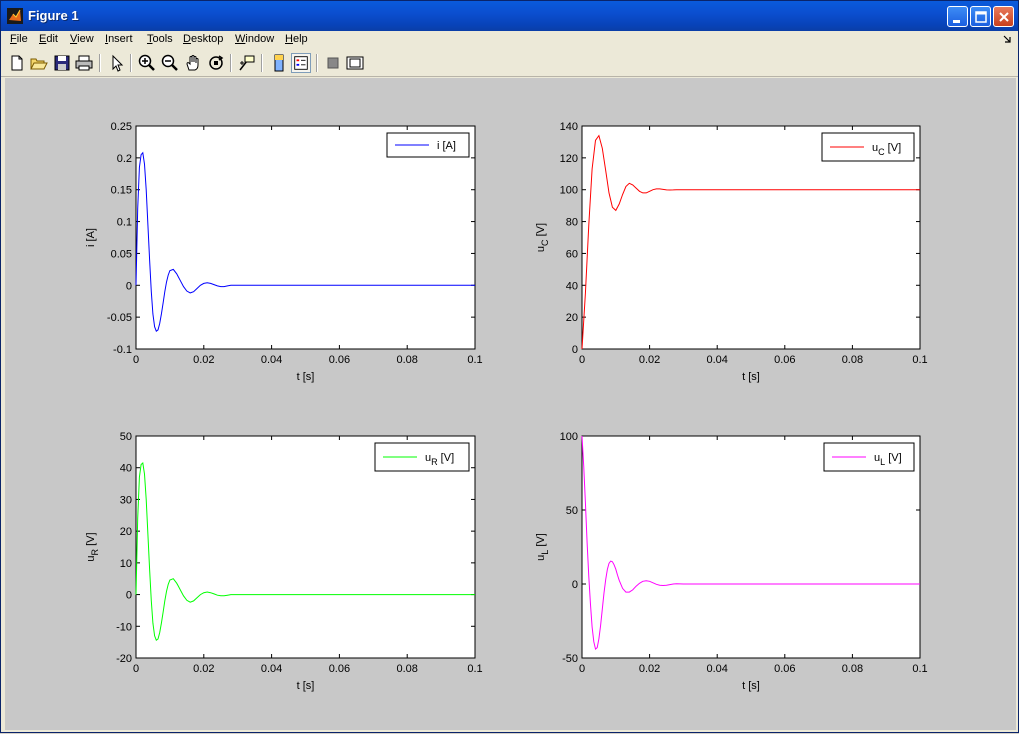 Image resolution: width=1019 pixels, height=734 pixels. What do you see at coordinates (193, 63) in the screenshot?
I see `pan-hand-icon` at bounding box center [193, 63].